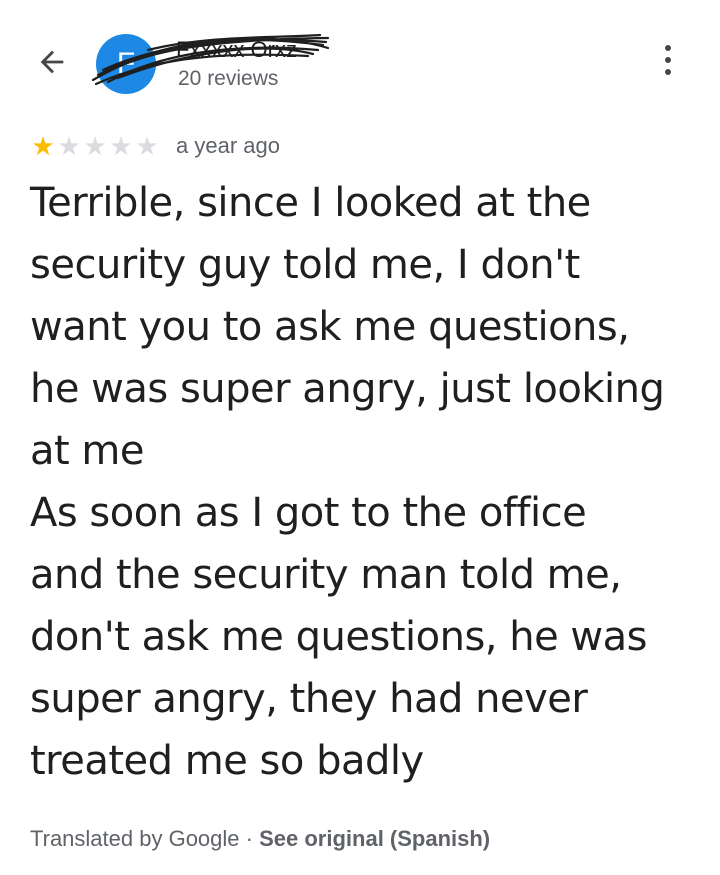 The image size is (720, 875). Describe the element at coordinates (228, 145) in the screenshot. I see `review-date: a year ago` at that location.